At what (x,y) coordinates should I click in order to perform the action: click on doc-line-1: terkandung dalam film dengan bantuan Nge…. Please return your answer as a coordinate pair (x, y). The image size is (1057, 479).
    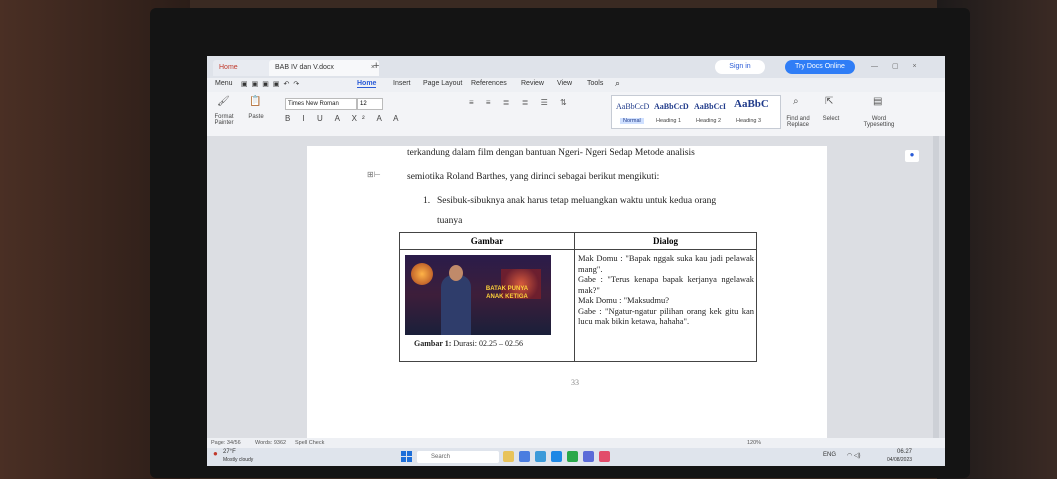
    Looking at the image, I should click on (551, 153).